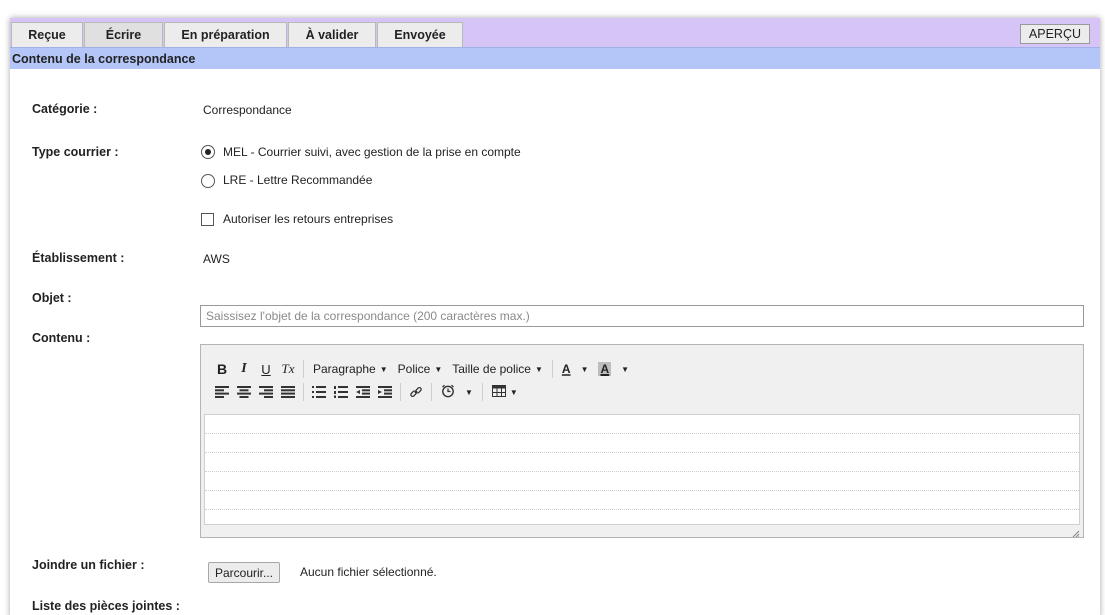  I want to click on table-dropdown: ▼, so click(505, 392).